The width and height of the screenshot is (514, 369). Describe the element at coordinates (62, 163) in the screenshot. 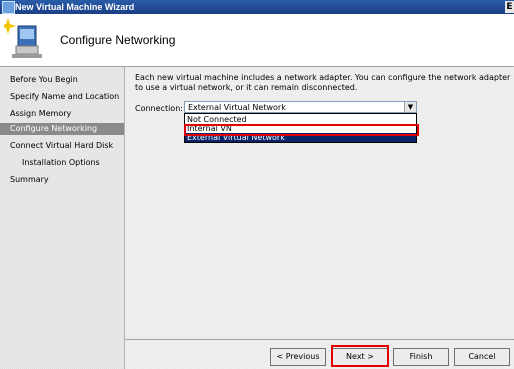

I see `nav-item-installation-options: Installation Options` at that location.